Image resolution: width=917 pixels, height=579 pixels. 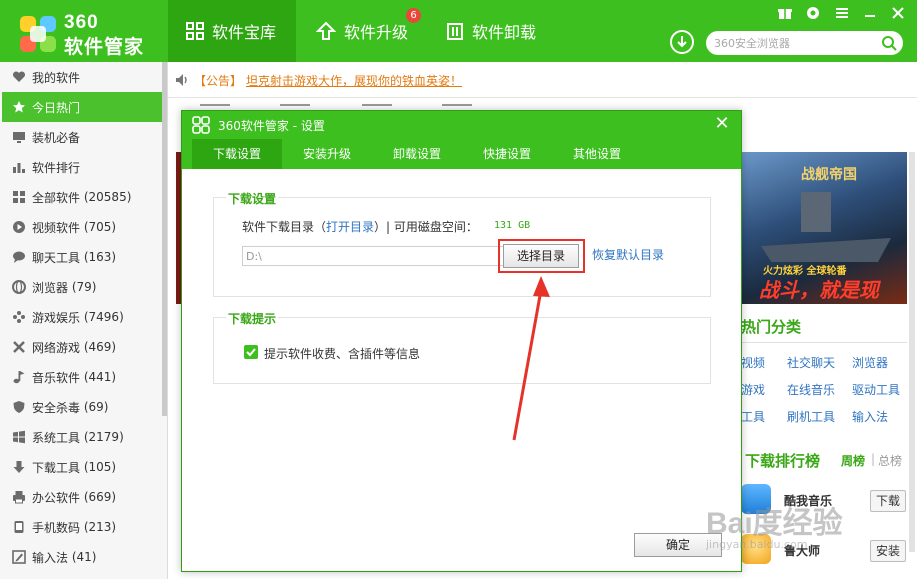 What do you see at coordinates (82, 407) in the screenshot?
I see `sidebar-item-security: 安全杀毒 (69)` at bounding box center [82, 407].